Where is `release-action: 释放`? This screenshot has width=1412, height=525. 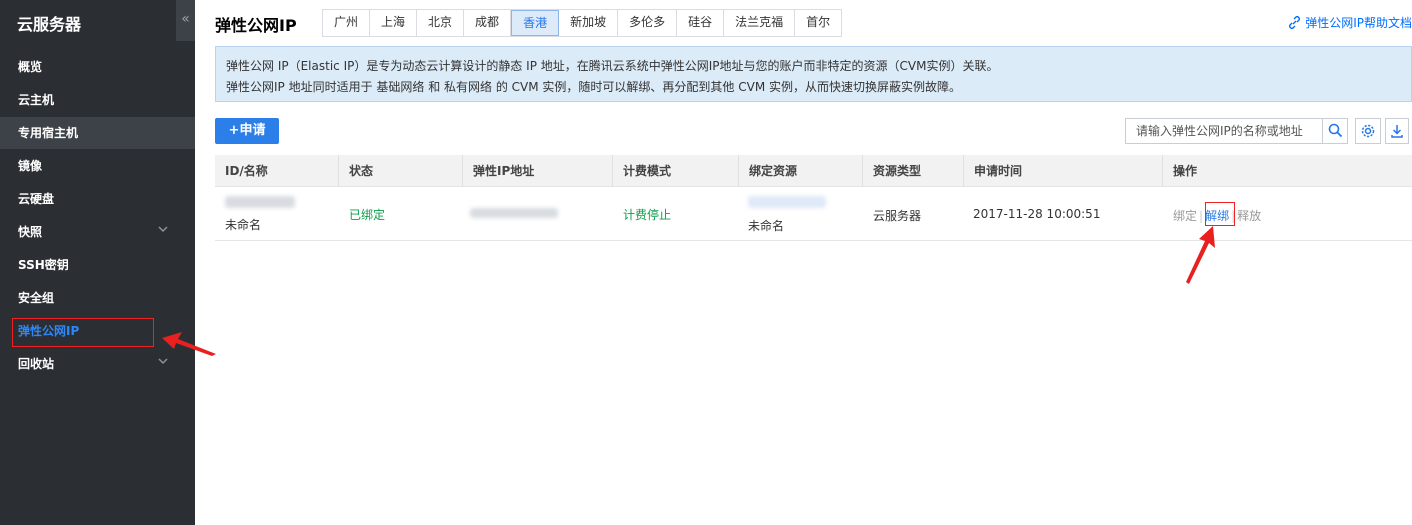
release-action: 释放 is located at coordinates (1249, 216).